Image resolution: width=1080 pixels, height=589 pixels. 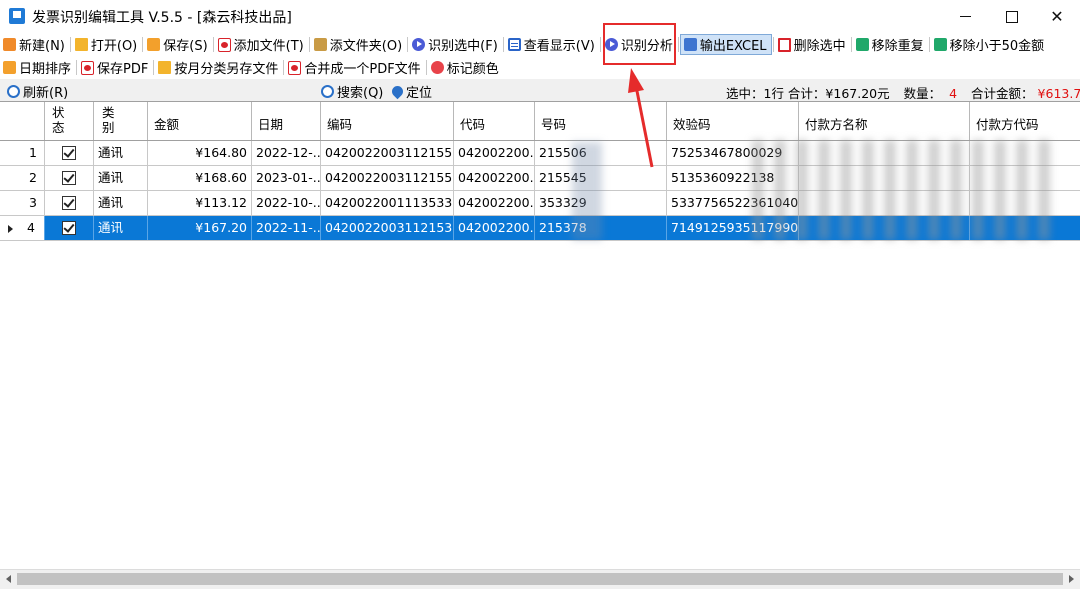 What do you see at coordinates (990, 44) in the screenshot?
I see `remove-small-amount-button: 移除小于50金额` at bounding box center [990, 44].